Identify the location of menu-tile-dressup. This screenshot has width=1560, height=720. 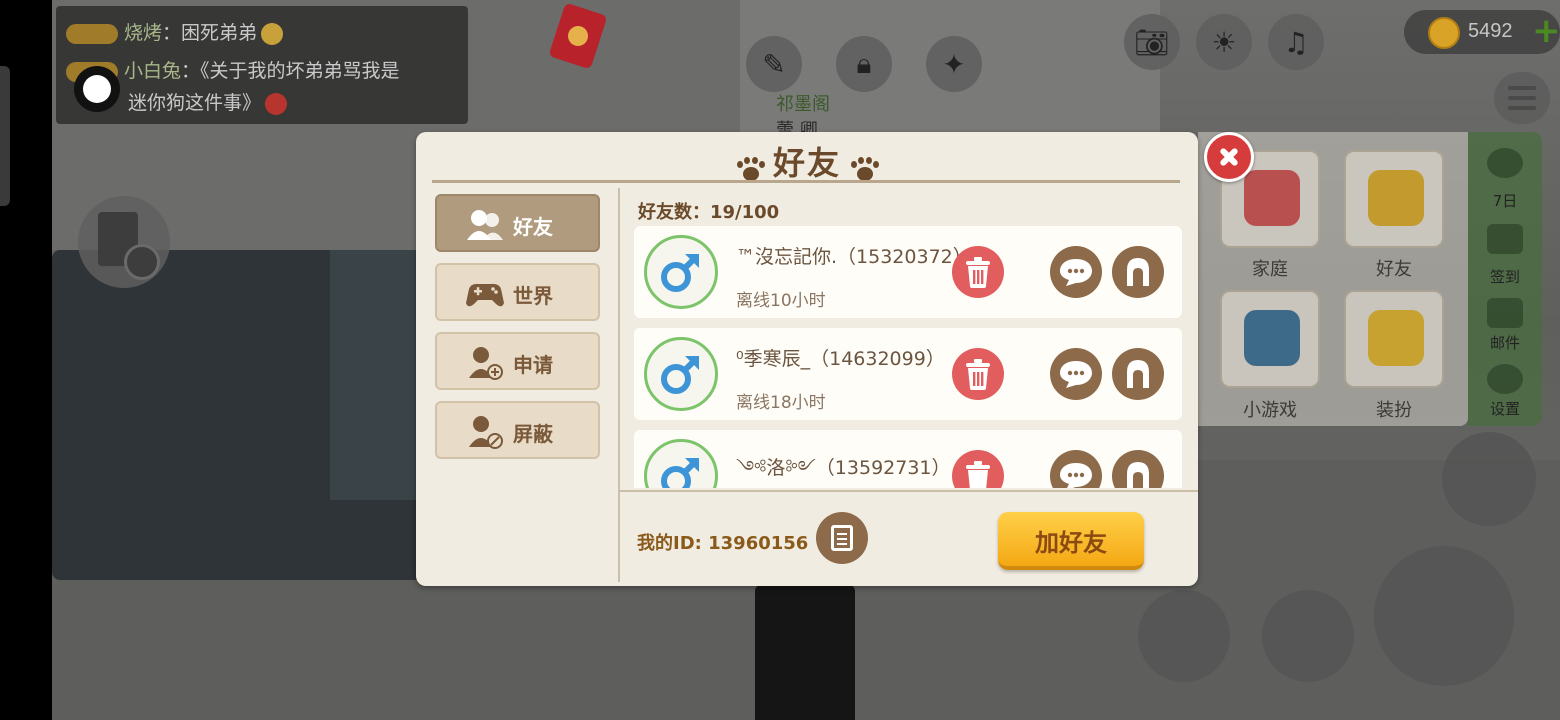
(1394, 339).